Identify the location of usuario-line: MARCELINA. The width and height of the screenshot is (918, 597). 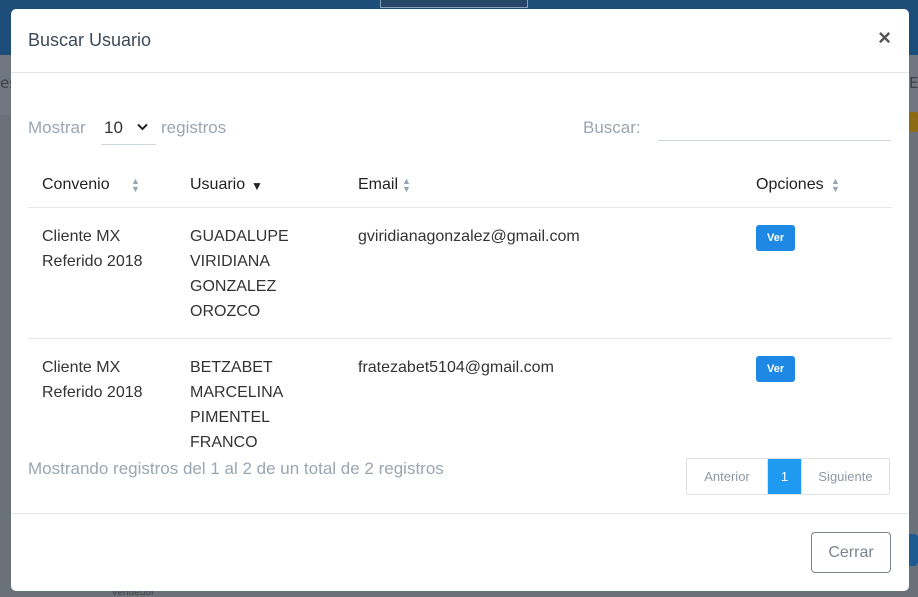
(237, 392).